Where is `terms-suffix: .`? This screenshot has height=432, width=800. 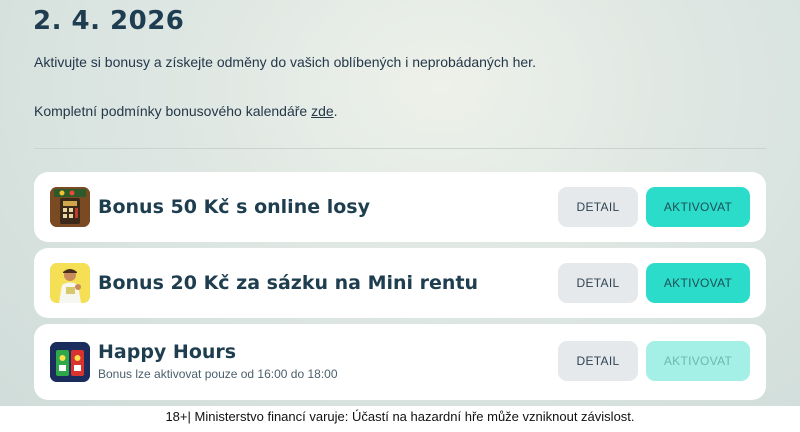 terms-suffix: . is located at coordinates (335, 111).